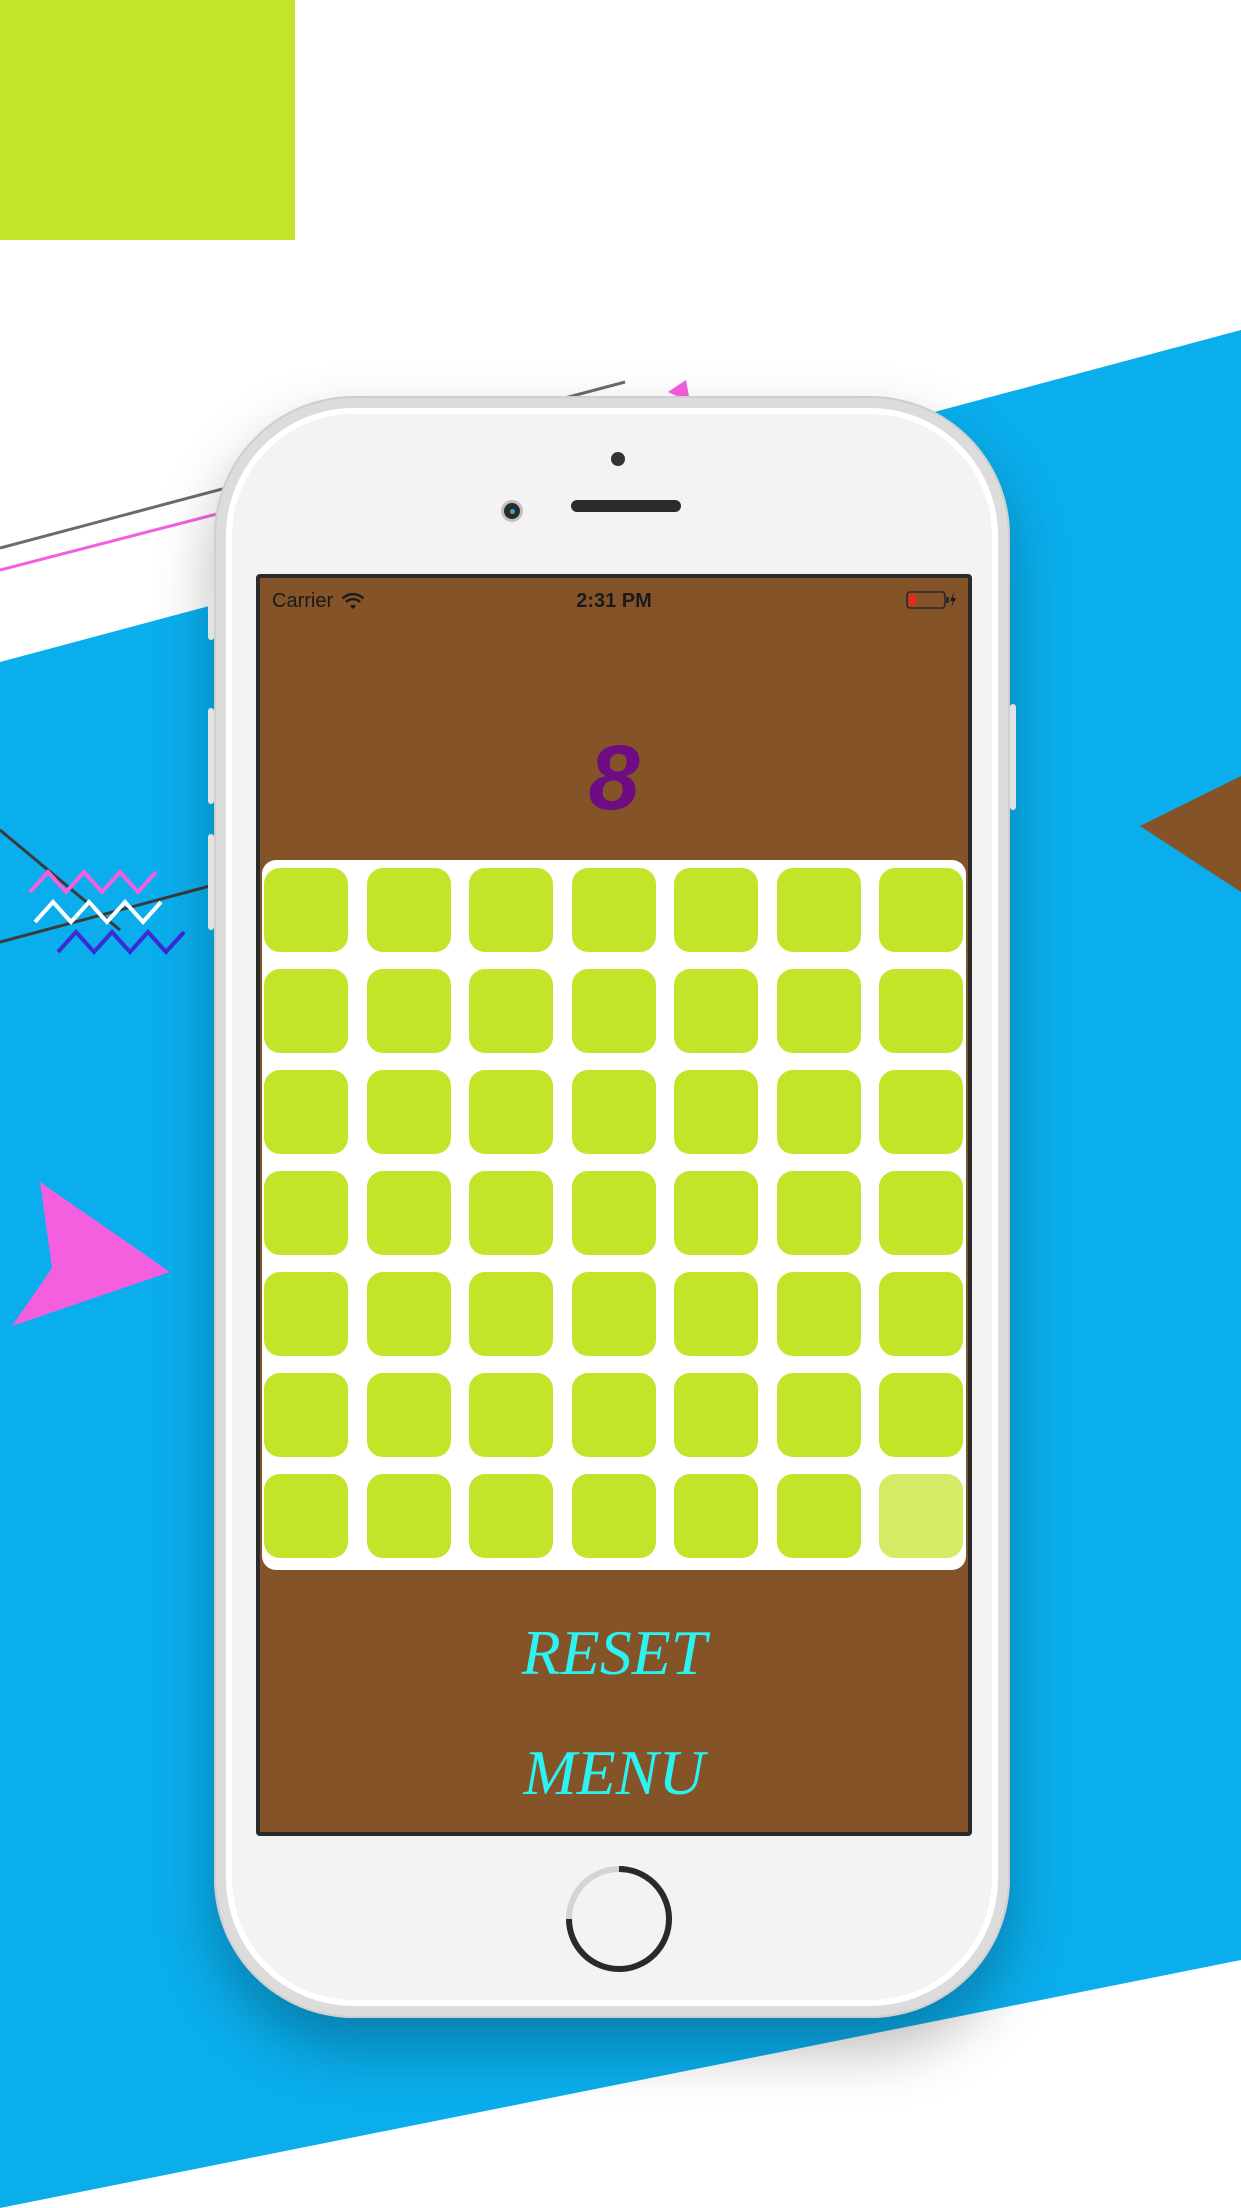 The height and width of the screenshot is (2208, 1241). Describe the element at coordinates (618, 459) in the screenshot. I see `proximity-sensor` at that location.